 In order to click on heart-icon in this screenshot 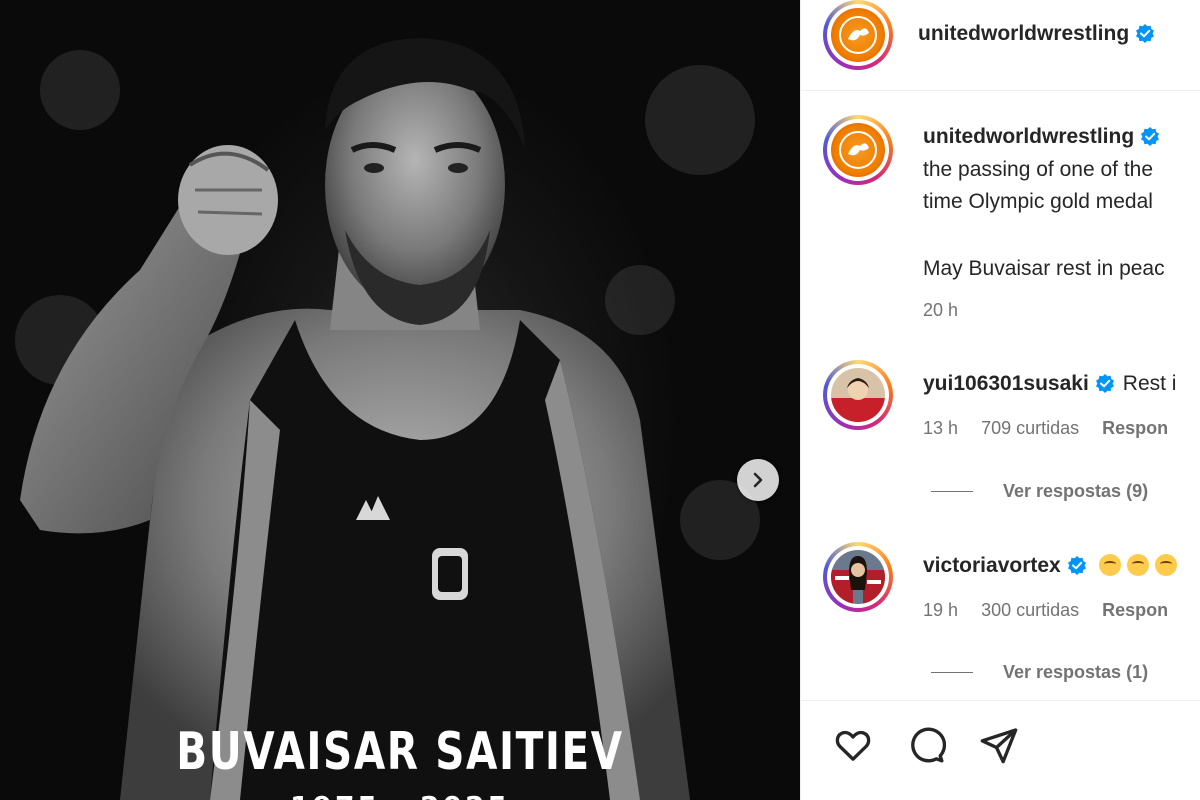, I will do `click(853, 745)`.